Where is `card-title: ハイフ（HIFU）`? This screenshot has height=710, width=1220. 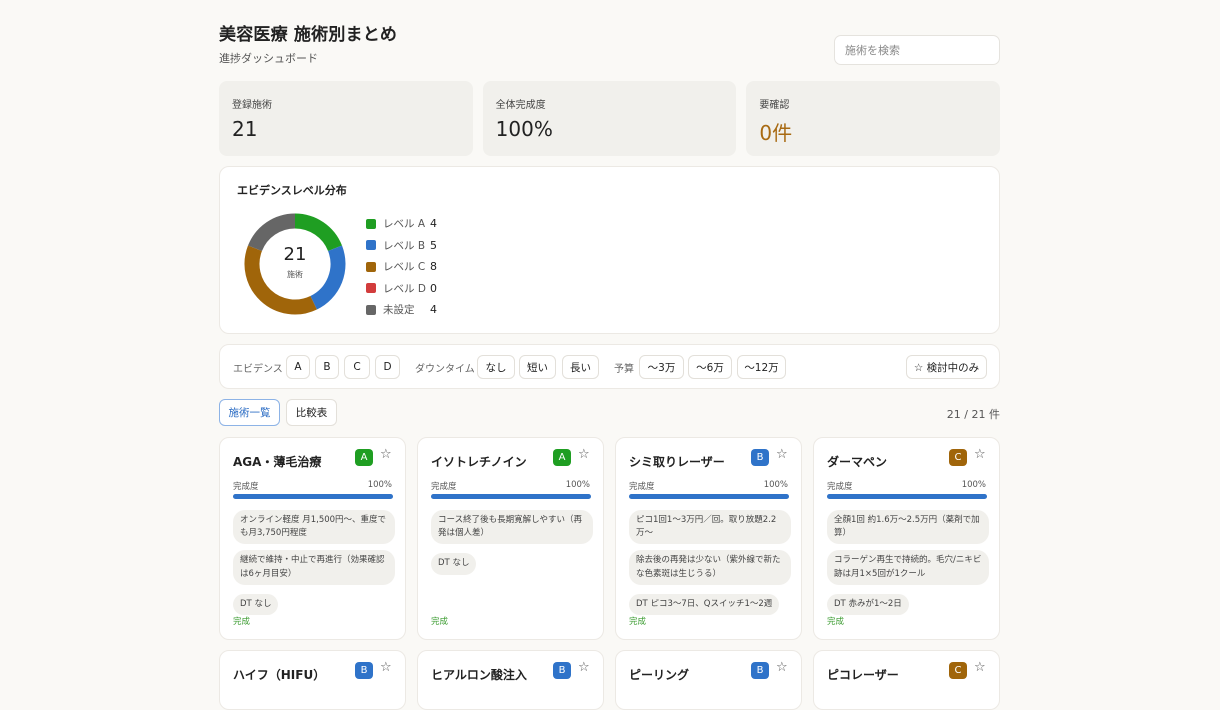 card-title: ハイフ（HIFU） is located at coordinates (279, 675).